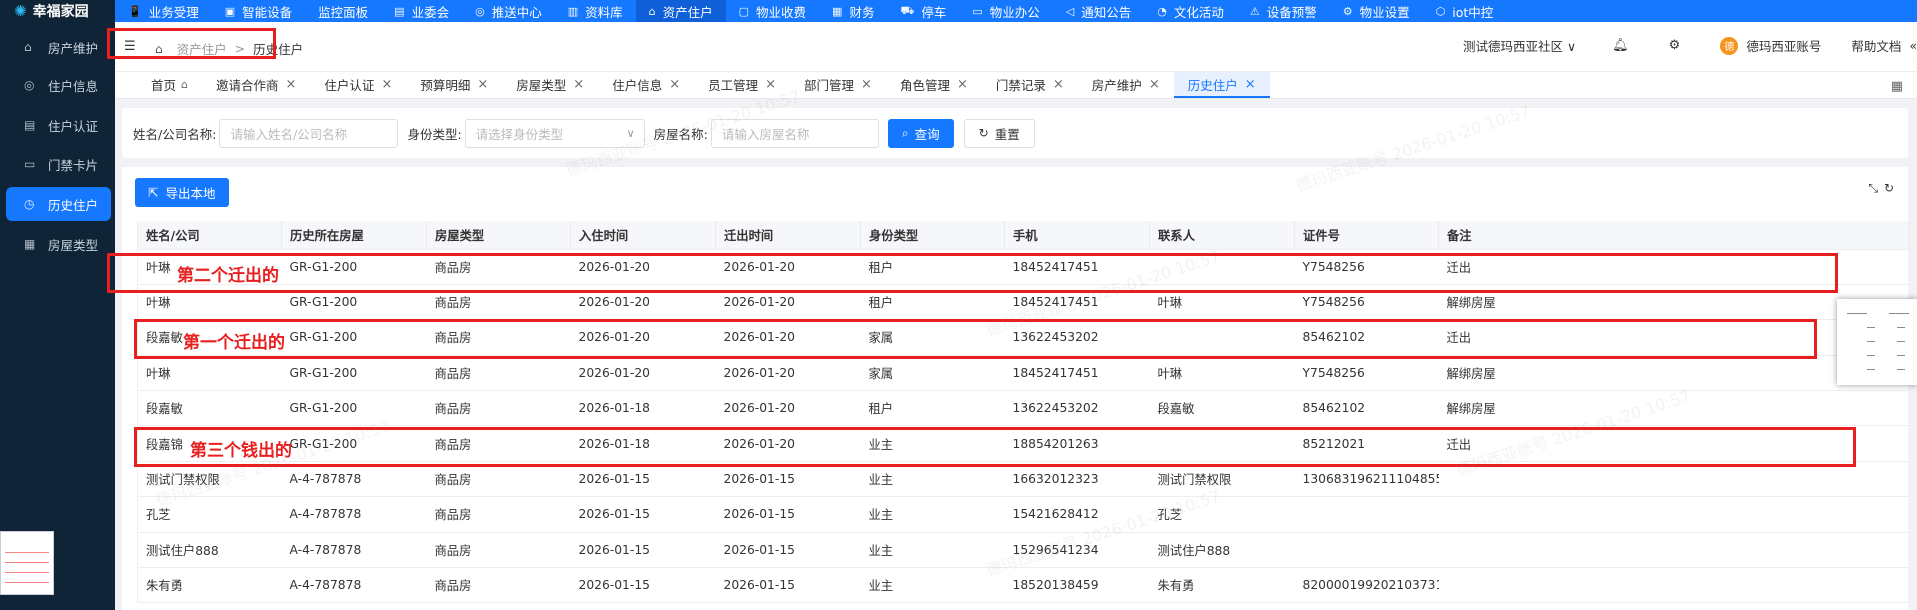 The width and height of the screenshot is (1917, 610). I want to click on tab-budget-detail: 预算明细 ×, so click(454, 85).